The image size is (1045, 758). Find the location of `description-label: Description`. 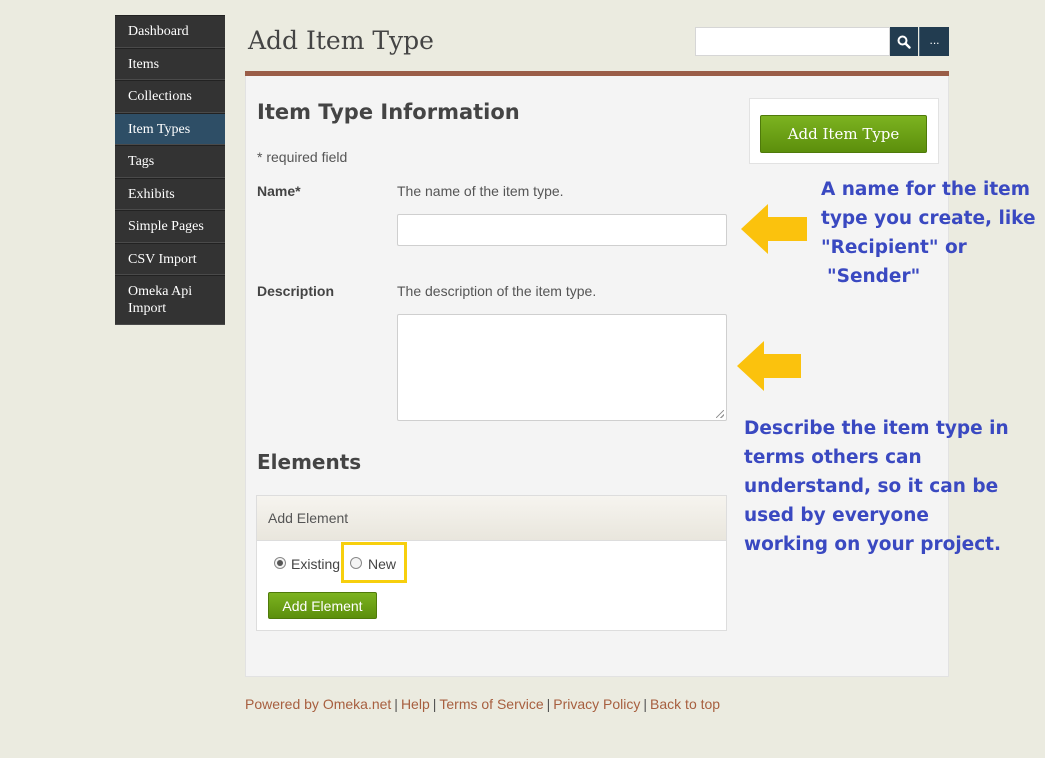

description-label: Description is located at coordinates (296, 291).